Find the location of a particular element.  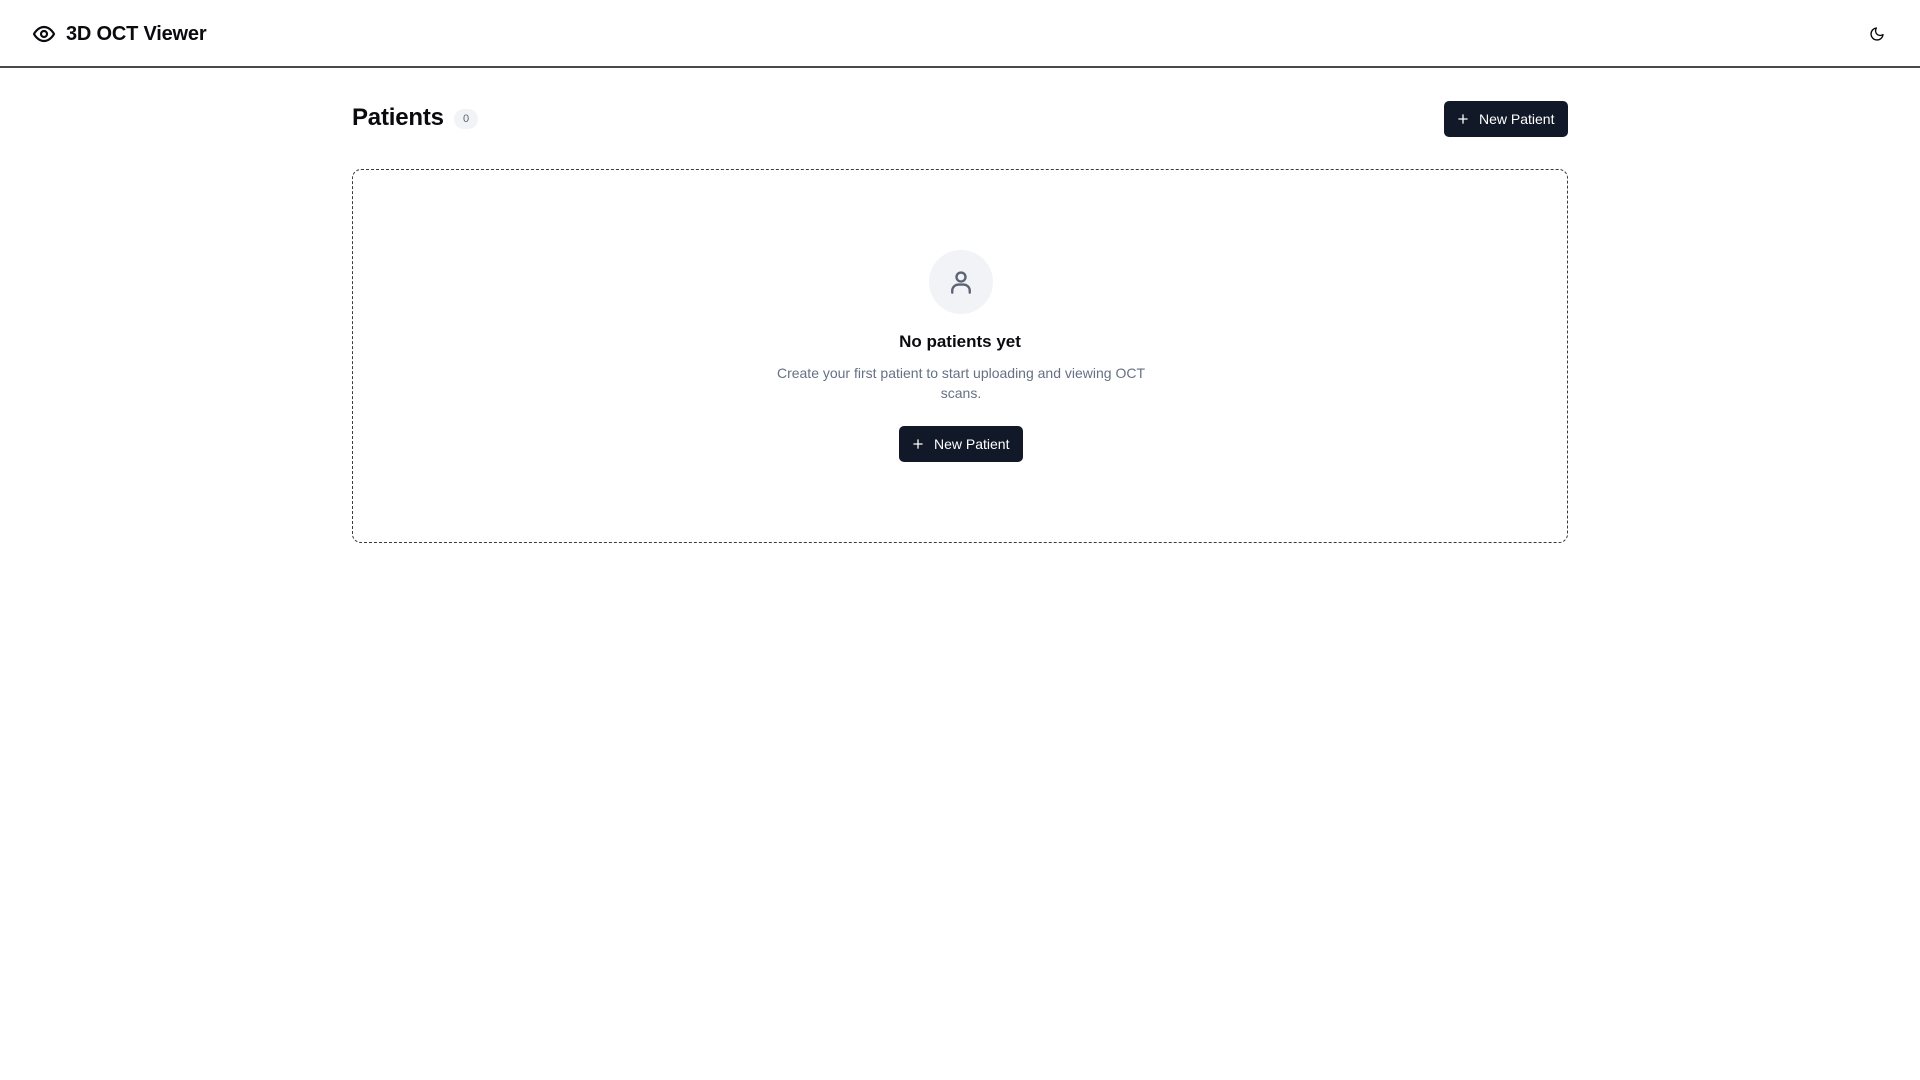

empty-state-new-patient-label: New Patient is located at coordinates (972, 444).